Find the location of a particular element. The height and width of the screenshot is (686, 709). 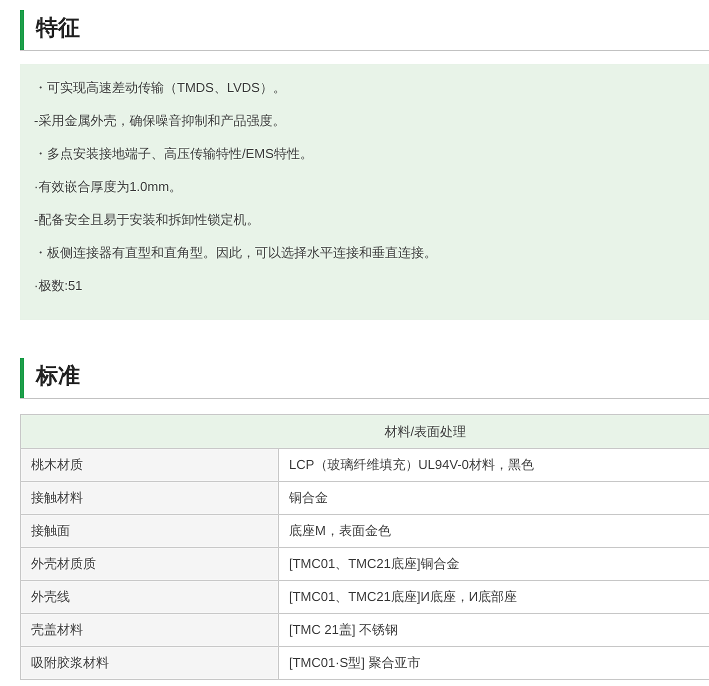

feature-item: ・可实现高速差动传输（TMDS、LVDS）。 is located at coordinates (160, 88).